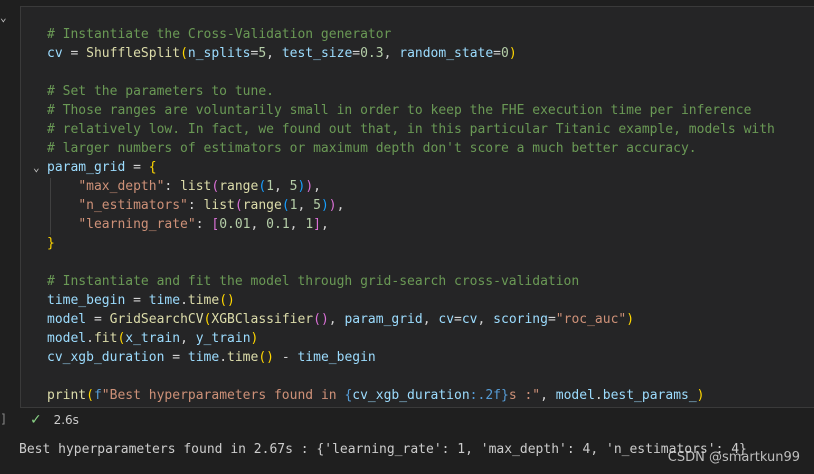 Image resolution: width=814 pixels, height=474 pixels. Describe the element at coordinates (137, 224) in the screenshot. I see `code-token: "learning_rate"` at that location.